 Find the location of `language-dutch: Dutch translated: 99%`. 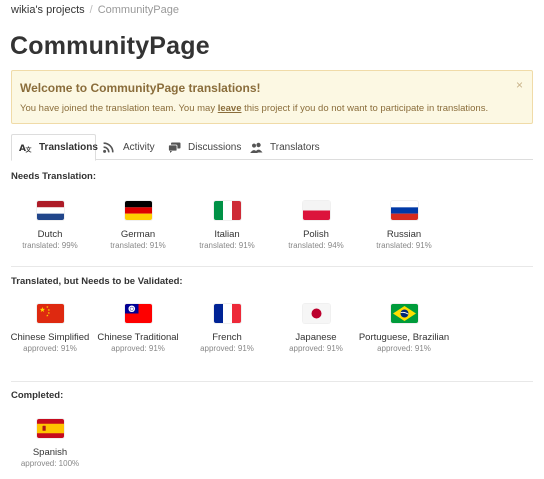

language-dutch: Dutch translated: 99% is located at coordinates (50, 225).